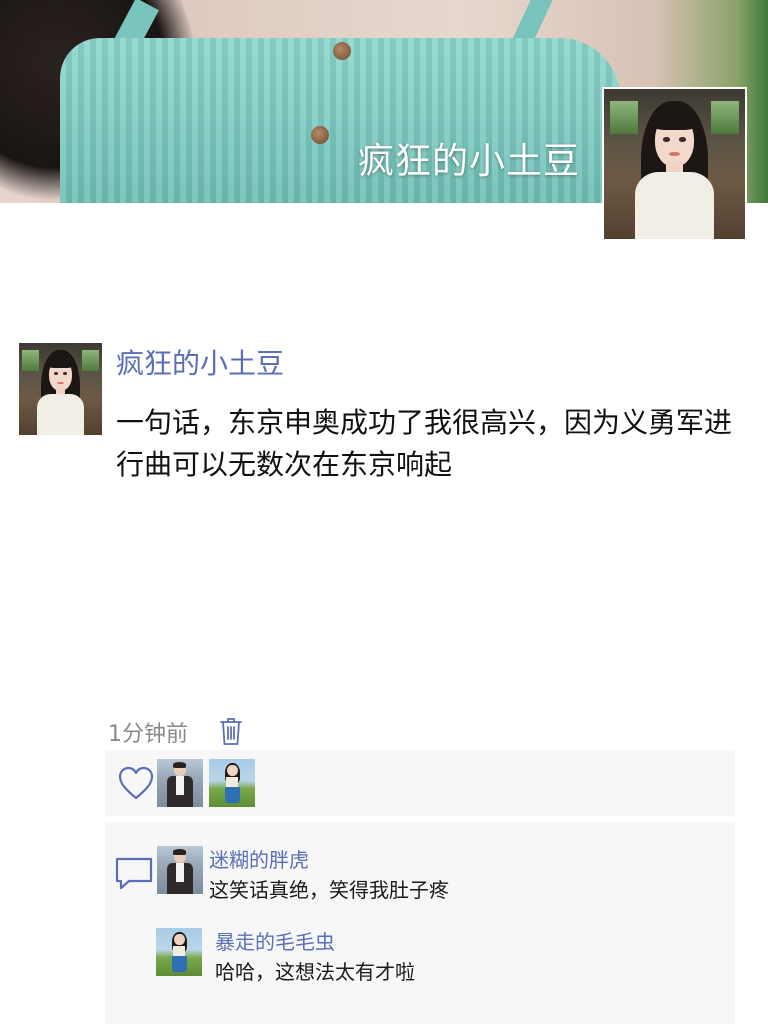 The image size is (768, 1024). What do you see at coordinates (674, 164) in the screenshot?
I see `profile-avatar` at bounding box center [674, 164].